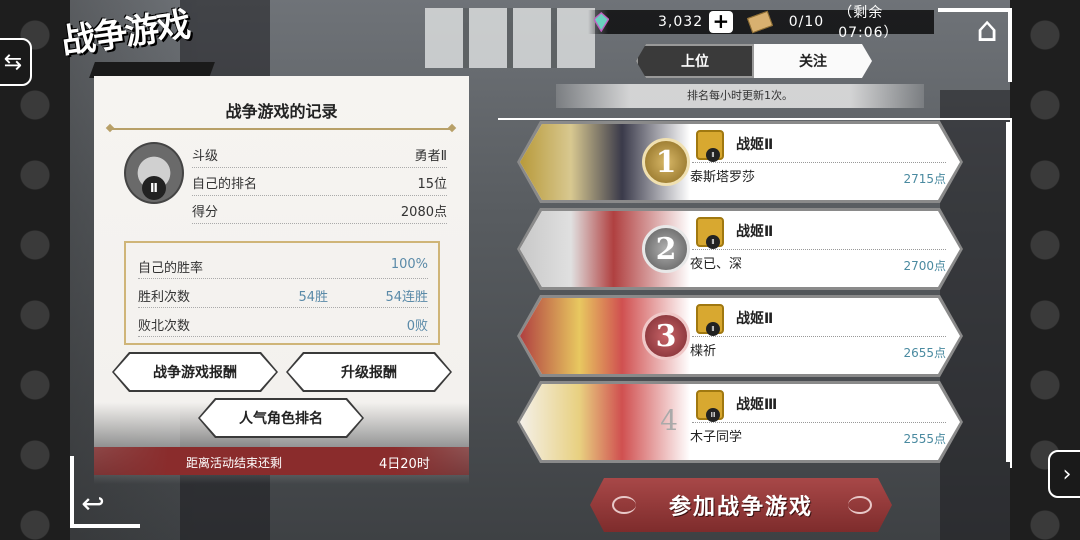  What do you see at coordinates (510, 38) in the screenshot?
I see `background-window` at bounding box center [510, 38].